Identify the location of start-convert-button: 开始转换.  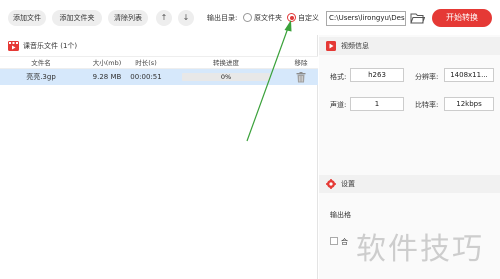
(462, 18).